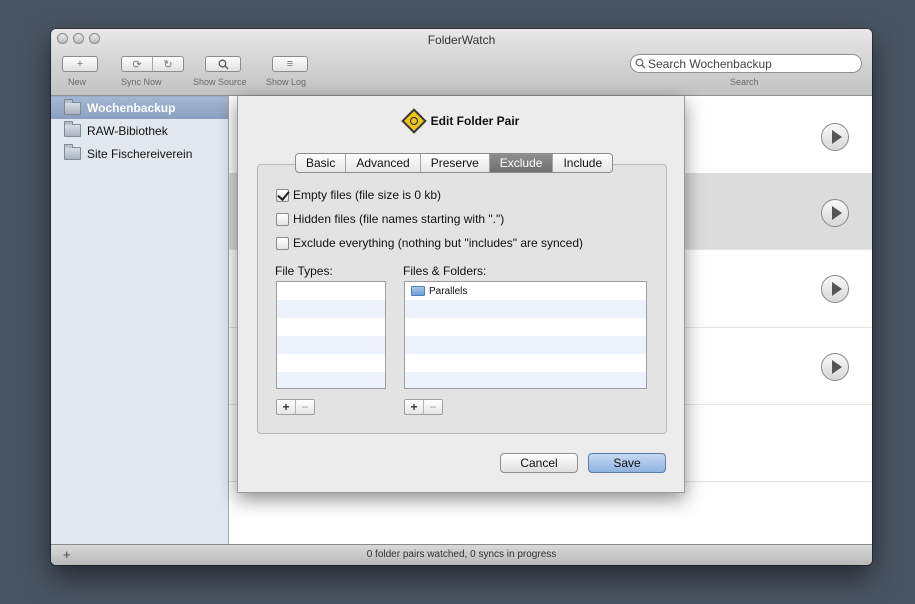  Describe the element at coordinates (331, 335) in the screenshot. I see `file-types-list` at that location.